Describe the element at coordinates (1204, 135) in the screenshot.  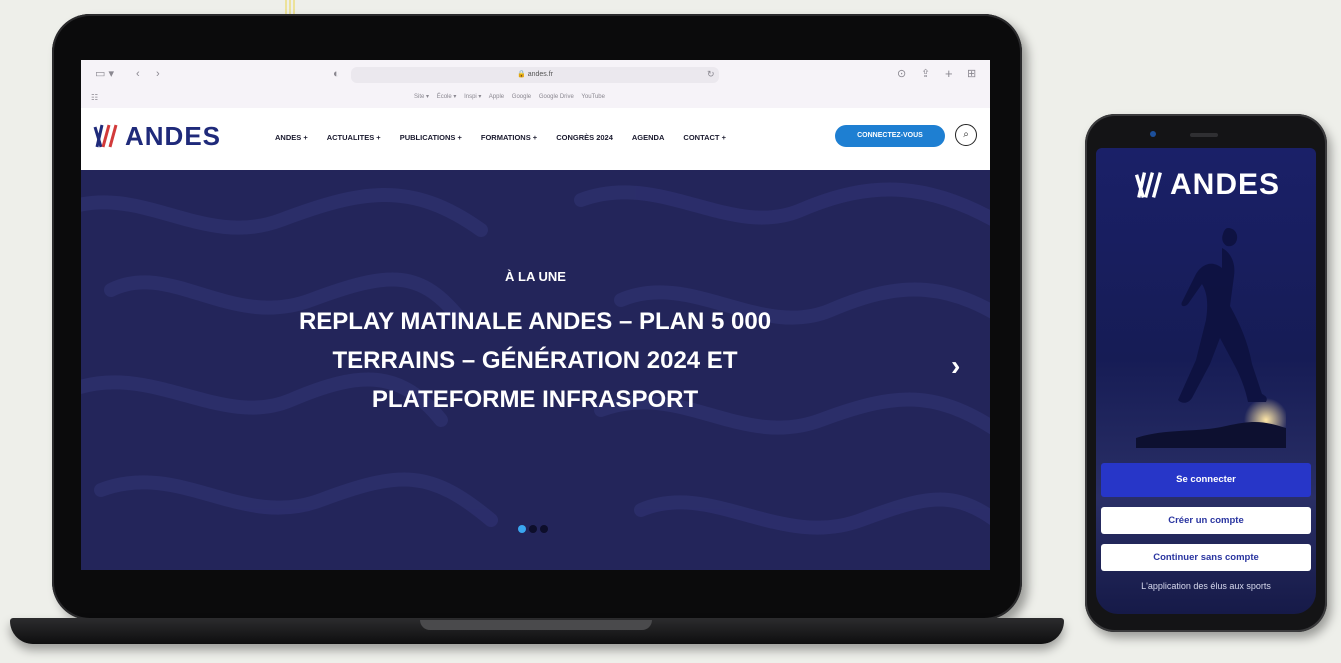
I see `phone-speaker` at that location.